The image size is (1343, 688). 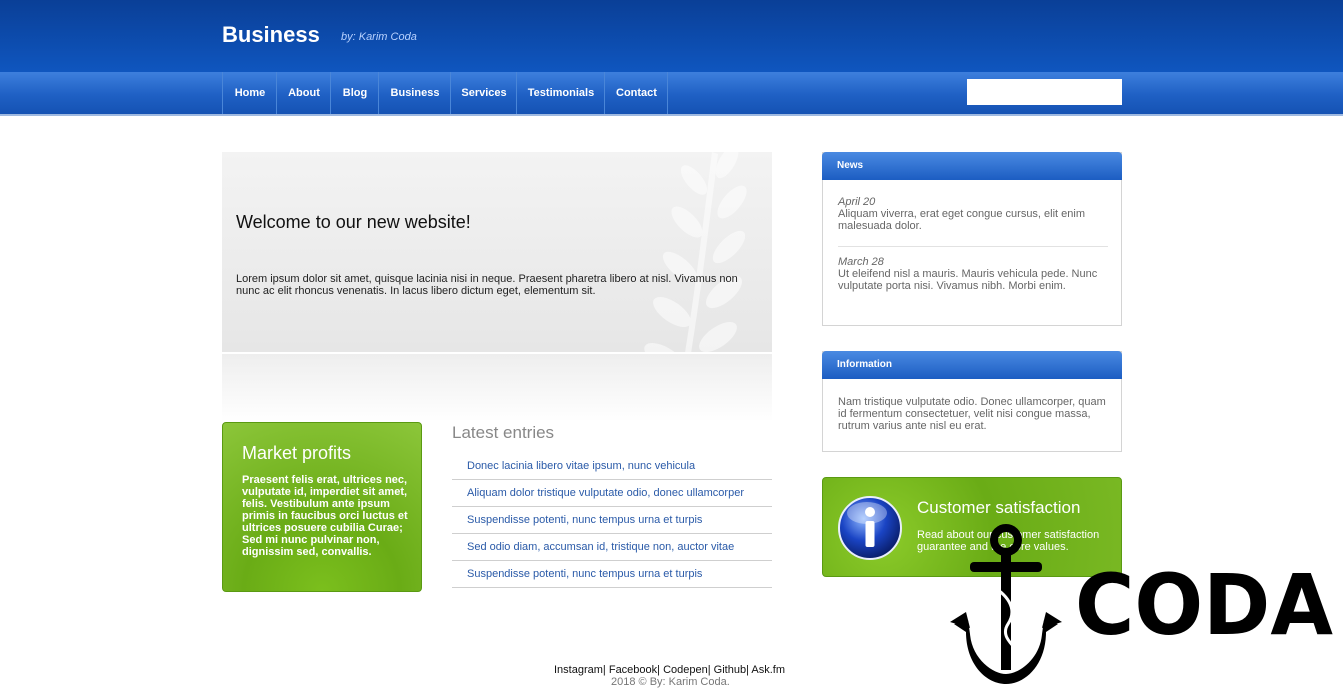 What do you see at coordinates (730, 670) in the screenshot?
I see `footer-link-github: Github` at bounding box center [730, 670].